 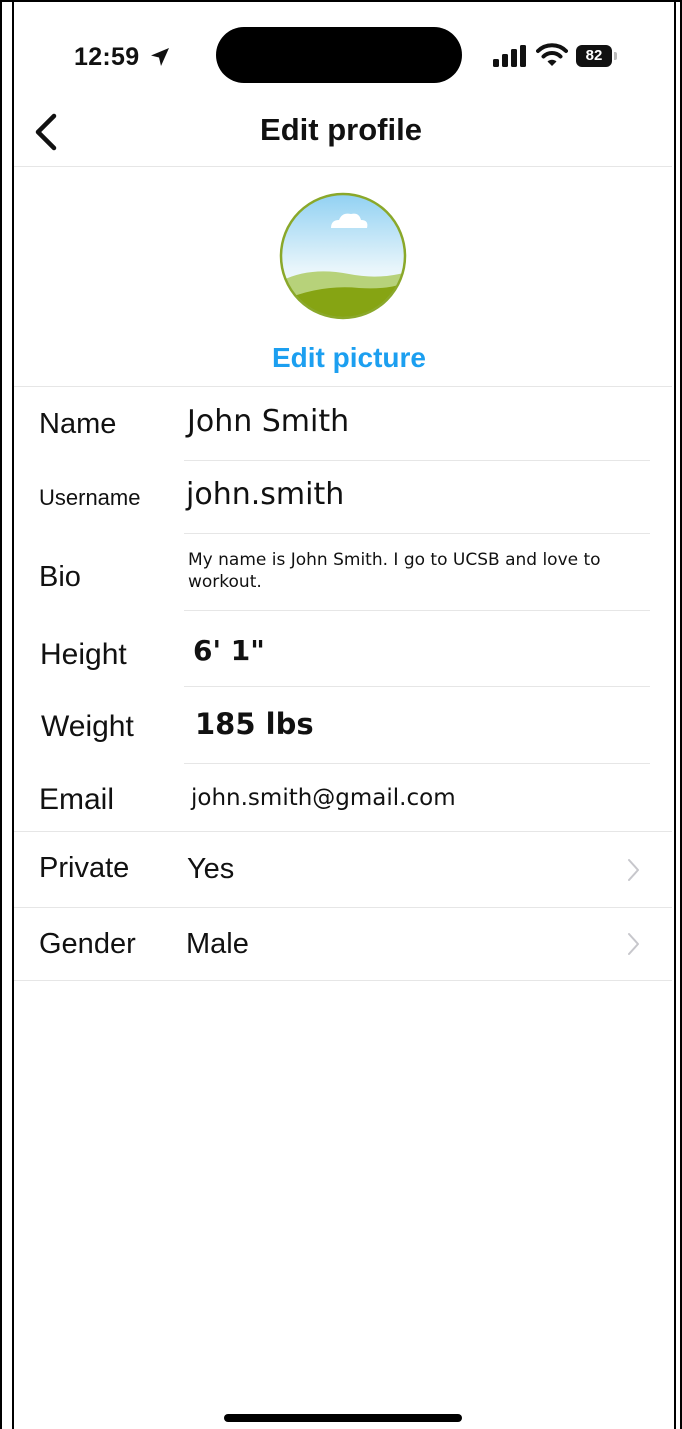 I want to click on gender-divider, so click(x=343, y=980).